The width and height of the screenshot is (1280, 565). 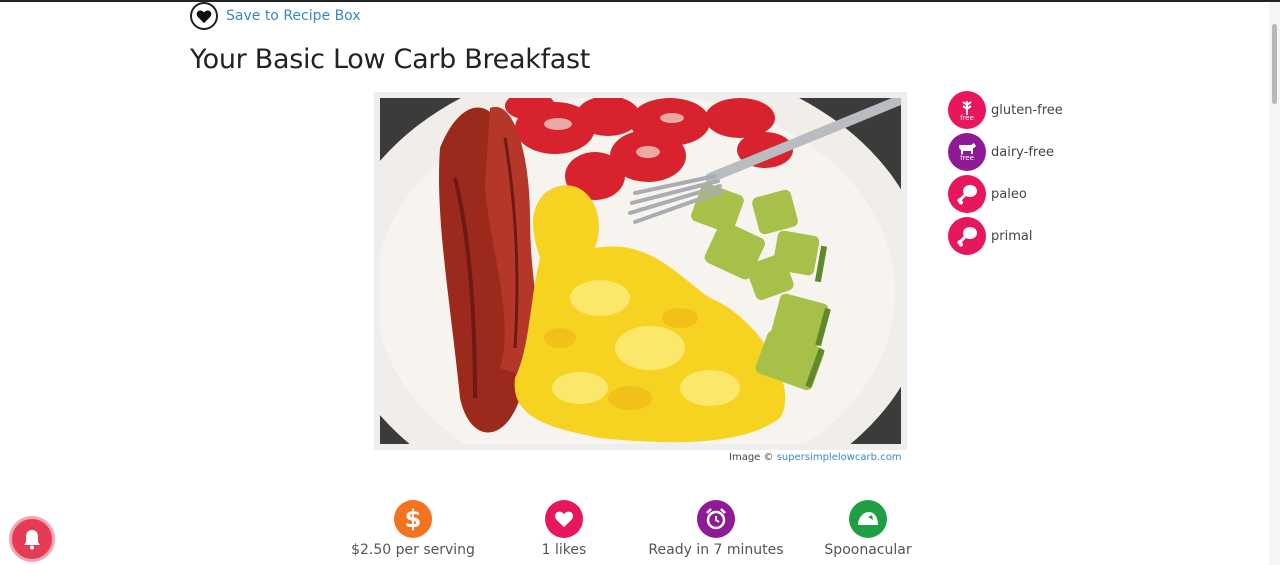 What do you see at coordinates (751, 457) in the screenshot?
I see `image-credit-prefix: Image ©` at bounding box center [751, 457].